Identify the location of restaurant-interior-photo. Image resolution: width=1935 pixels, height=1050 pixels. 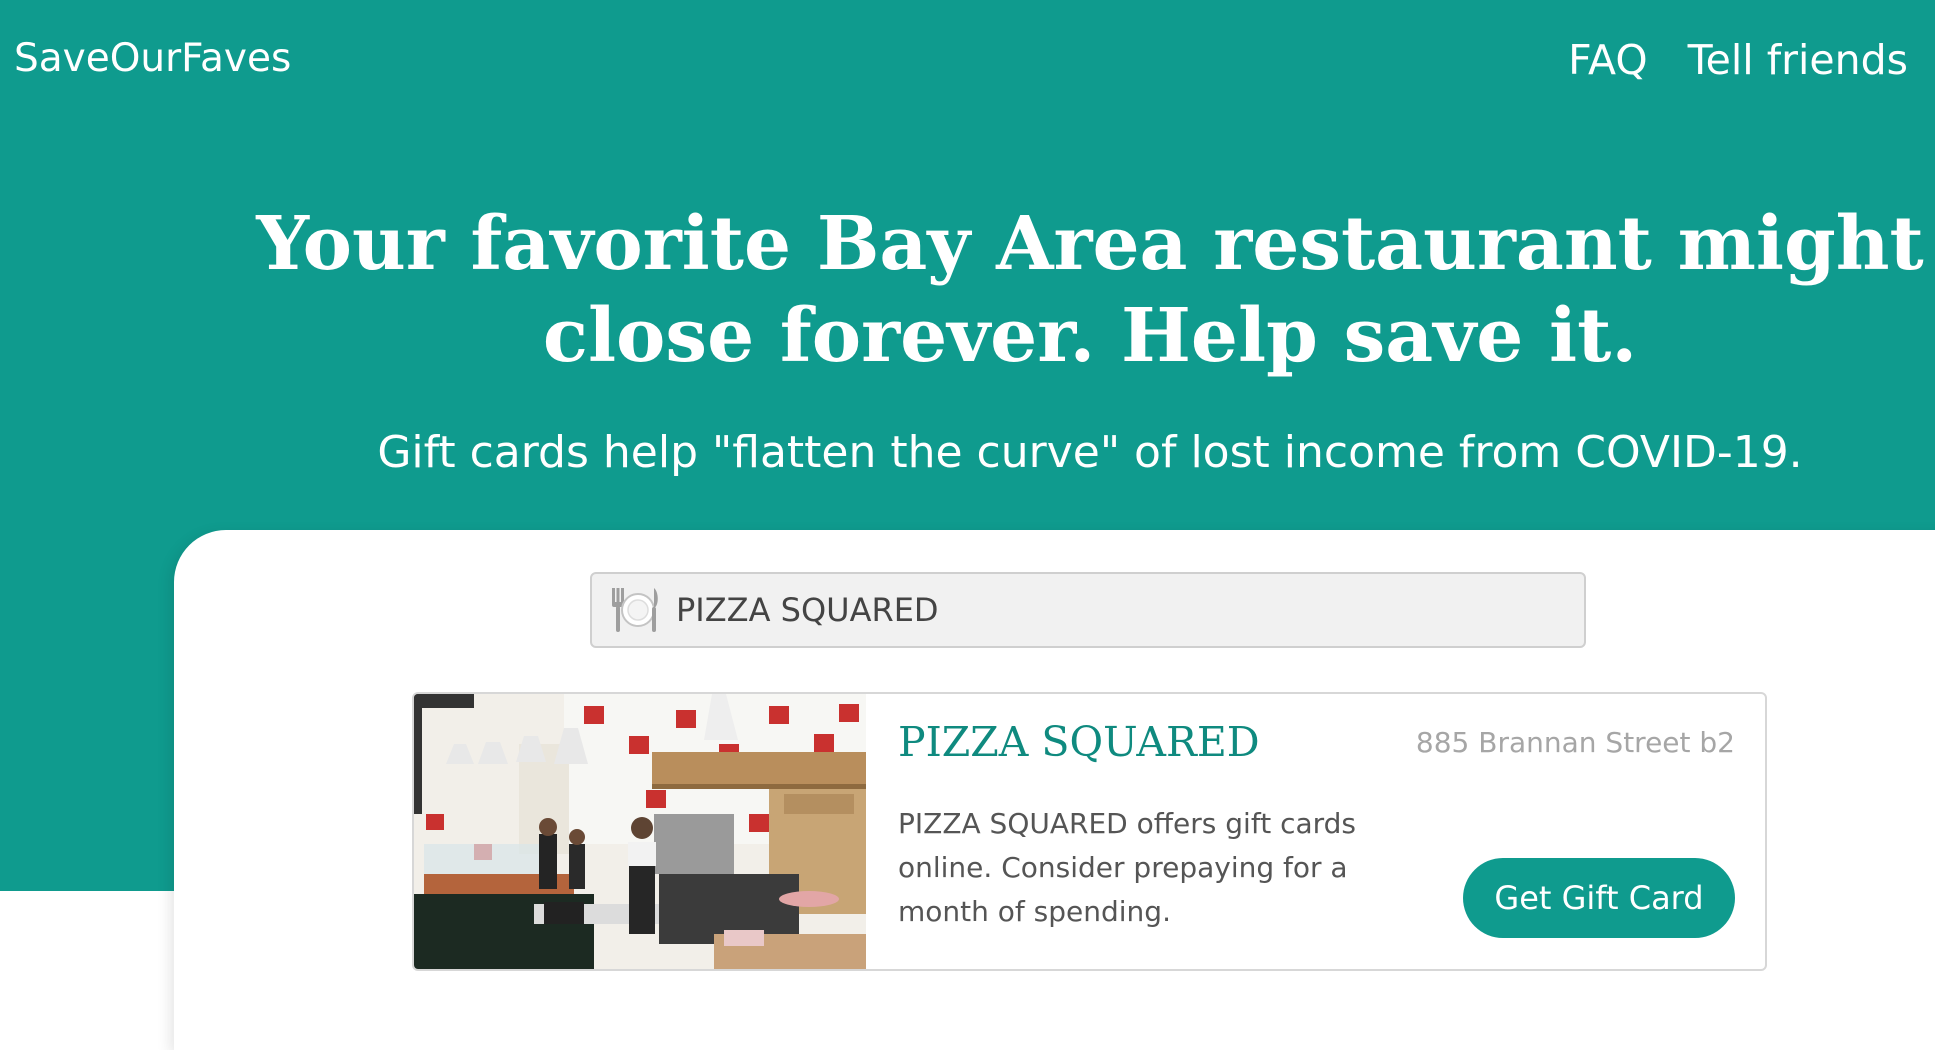
(640, 831).